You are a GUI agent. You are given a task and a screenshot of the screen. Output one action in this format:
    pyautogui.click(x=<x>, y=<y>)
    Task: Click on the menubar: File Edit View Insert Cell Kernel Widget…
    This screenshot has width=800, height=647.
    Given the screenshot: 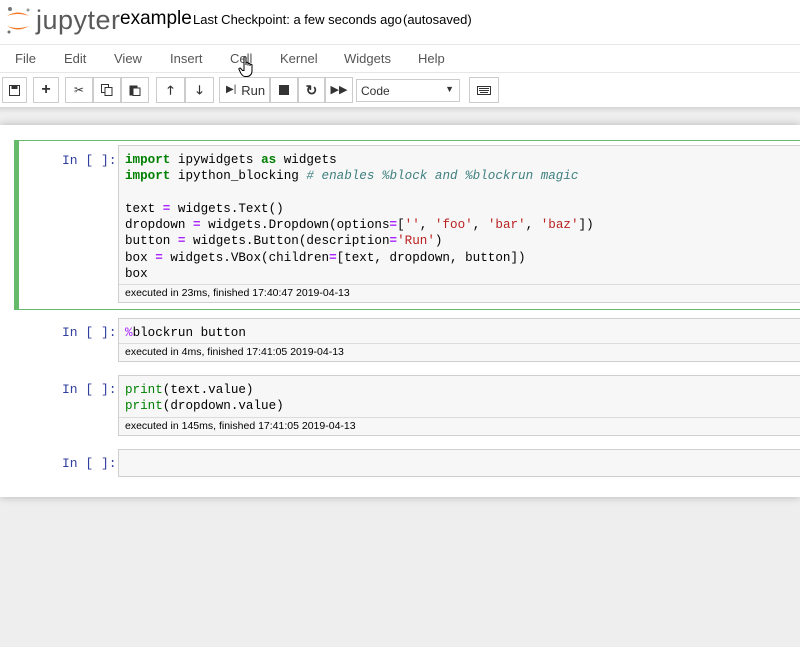 What is the action you would take?
    pyautogui.click(x=400, y=58)
    